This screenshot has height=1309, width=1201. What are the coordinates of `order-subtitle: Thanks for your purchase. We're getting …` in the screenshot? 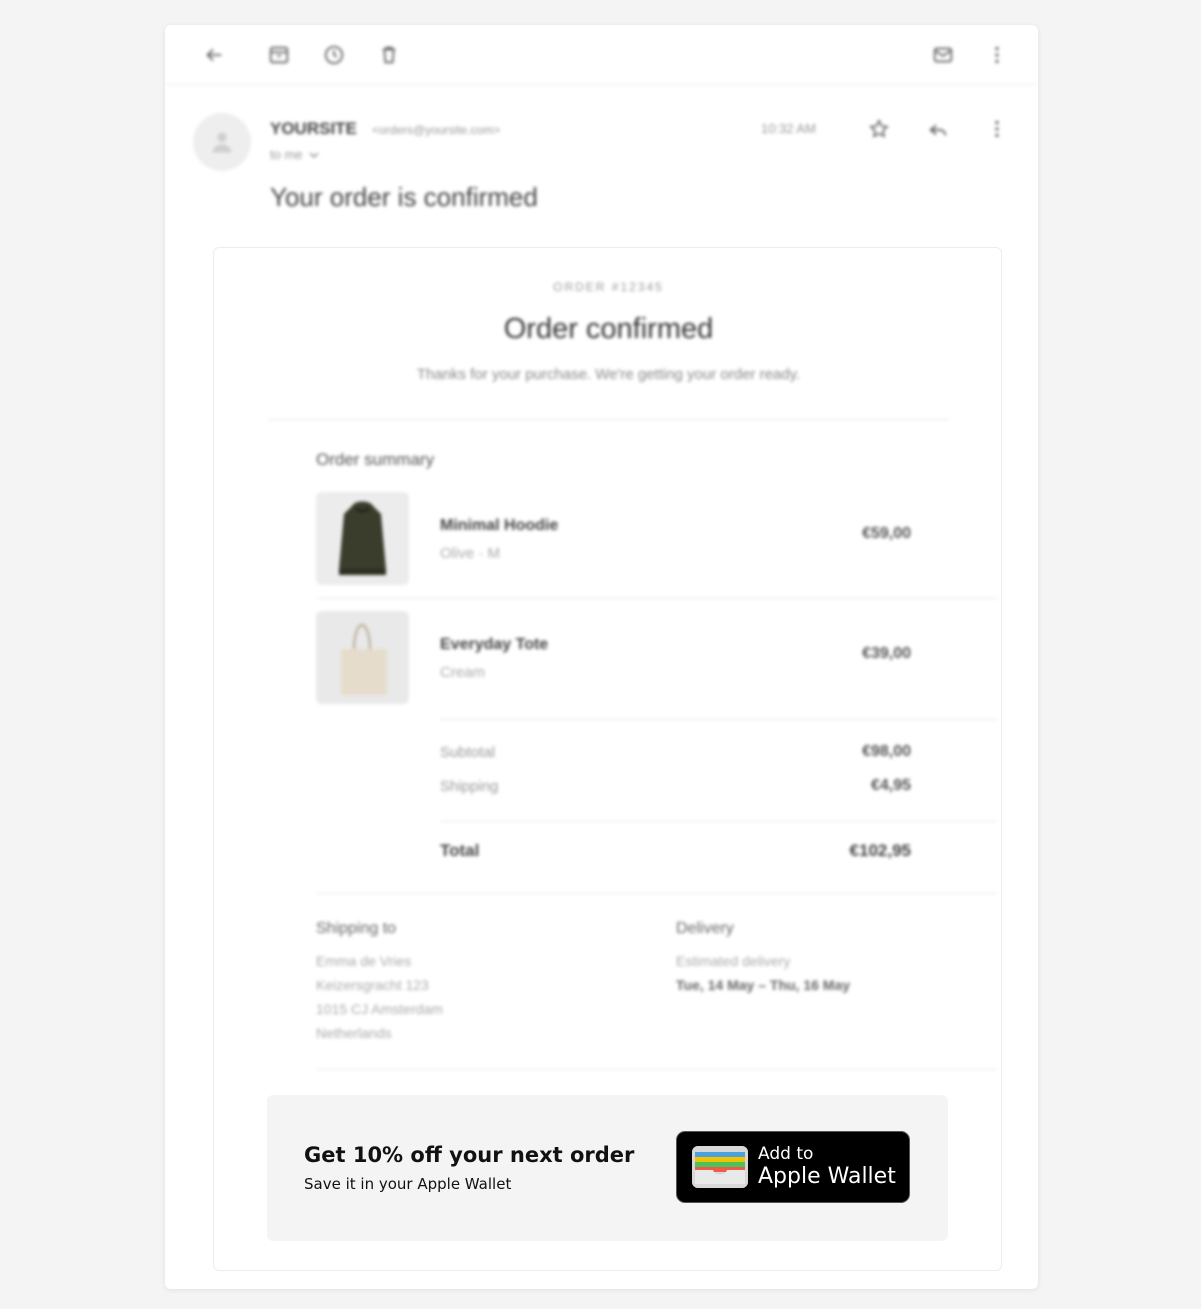 It's located at (608, 374).